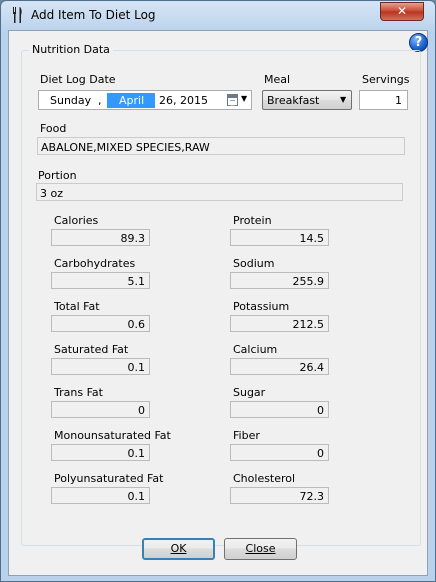 This screenshot has height=582, width=436. What do you see at coordinates (264, 478) in the screenshot?
I see `cholesterol-label: Cholesterol` at bounding box center [264, 478].